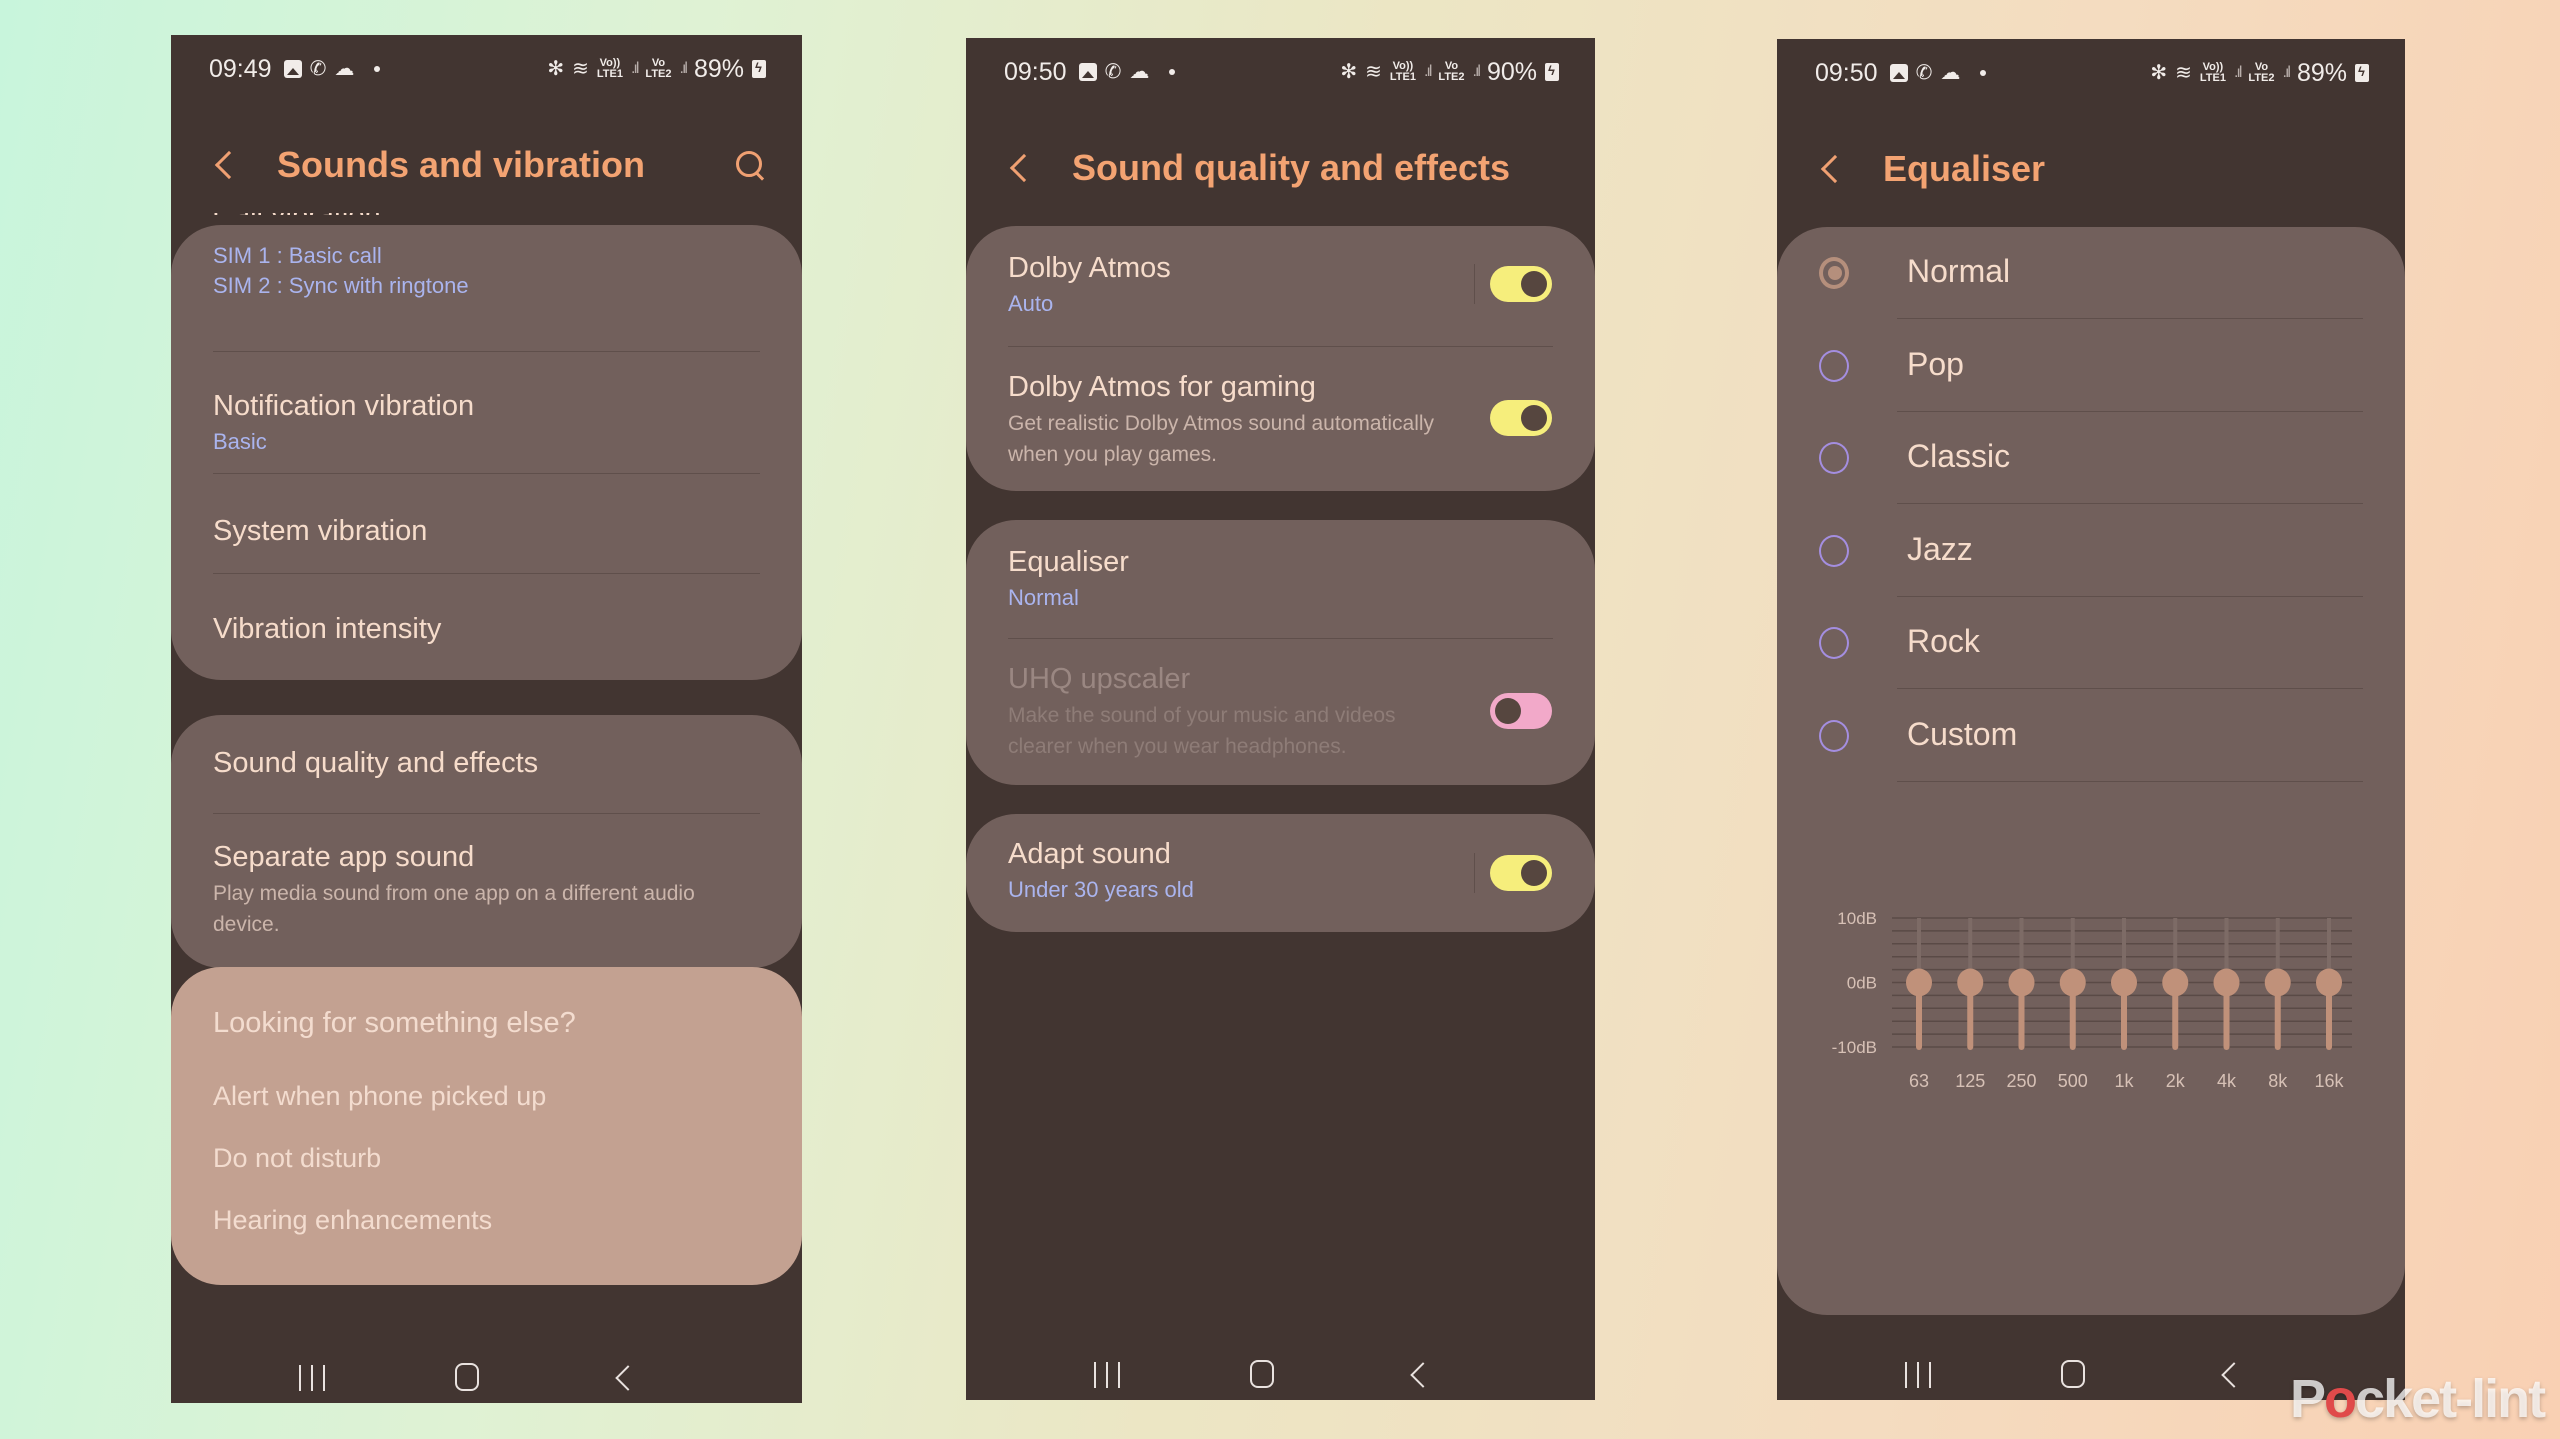 The image size is (2560, 1439). What do you see at coordinates (1857, 918) in the screenshot?
I see `y-tick-label: 10dB` at bounding box center [1857, 918].